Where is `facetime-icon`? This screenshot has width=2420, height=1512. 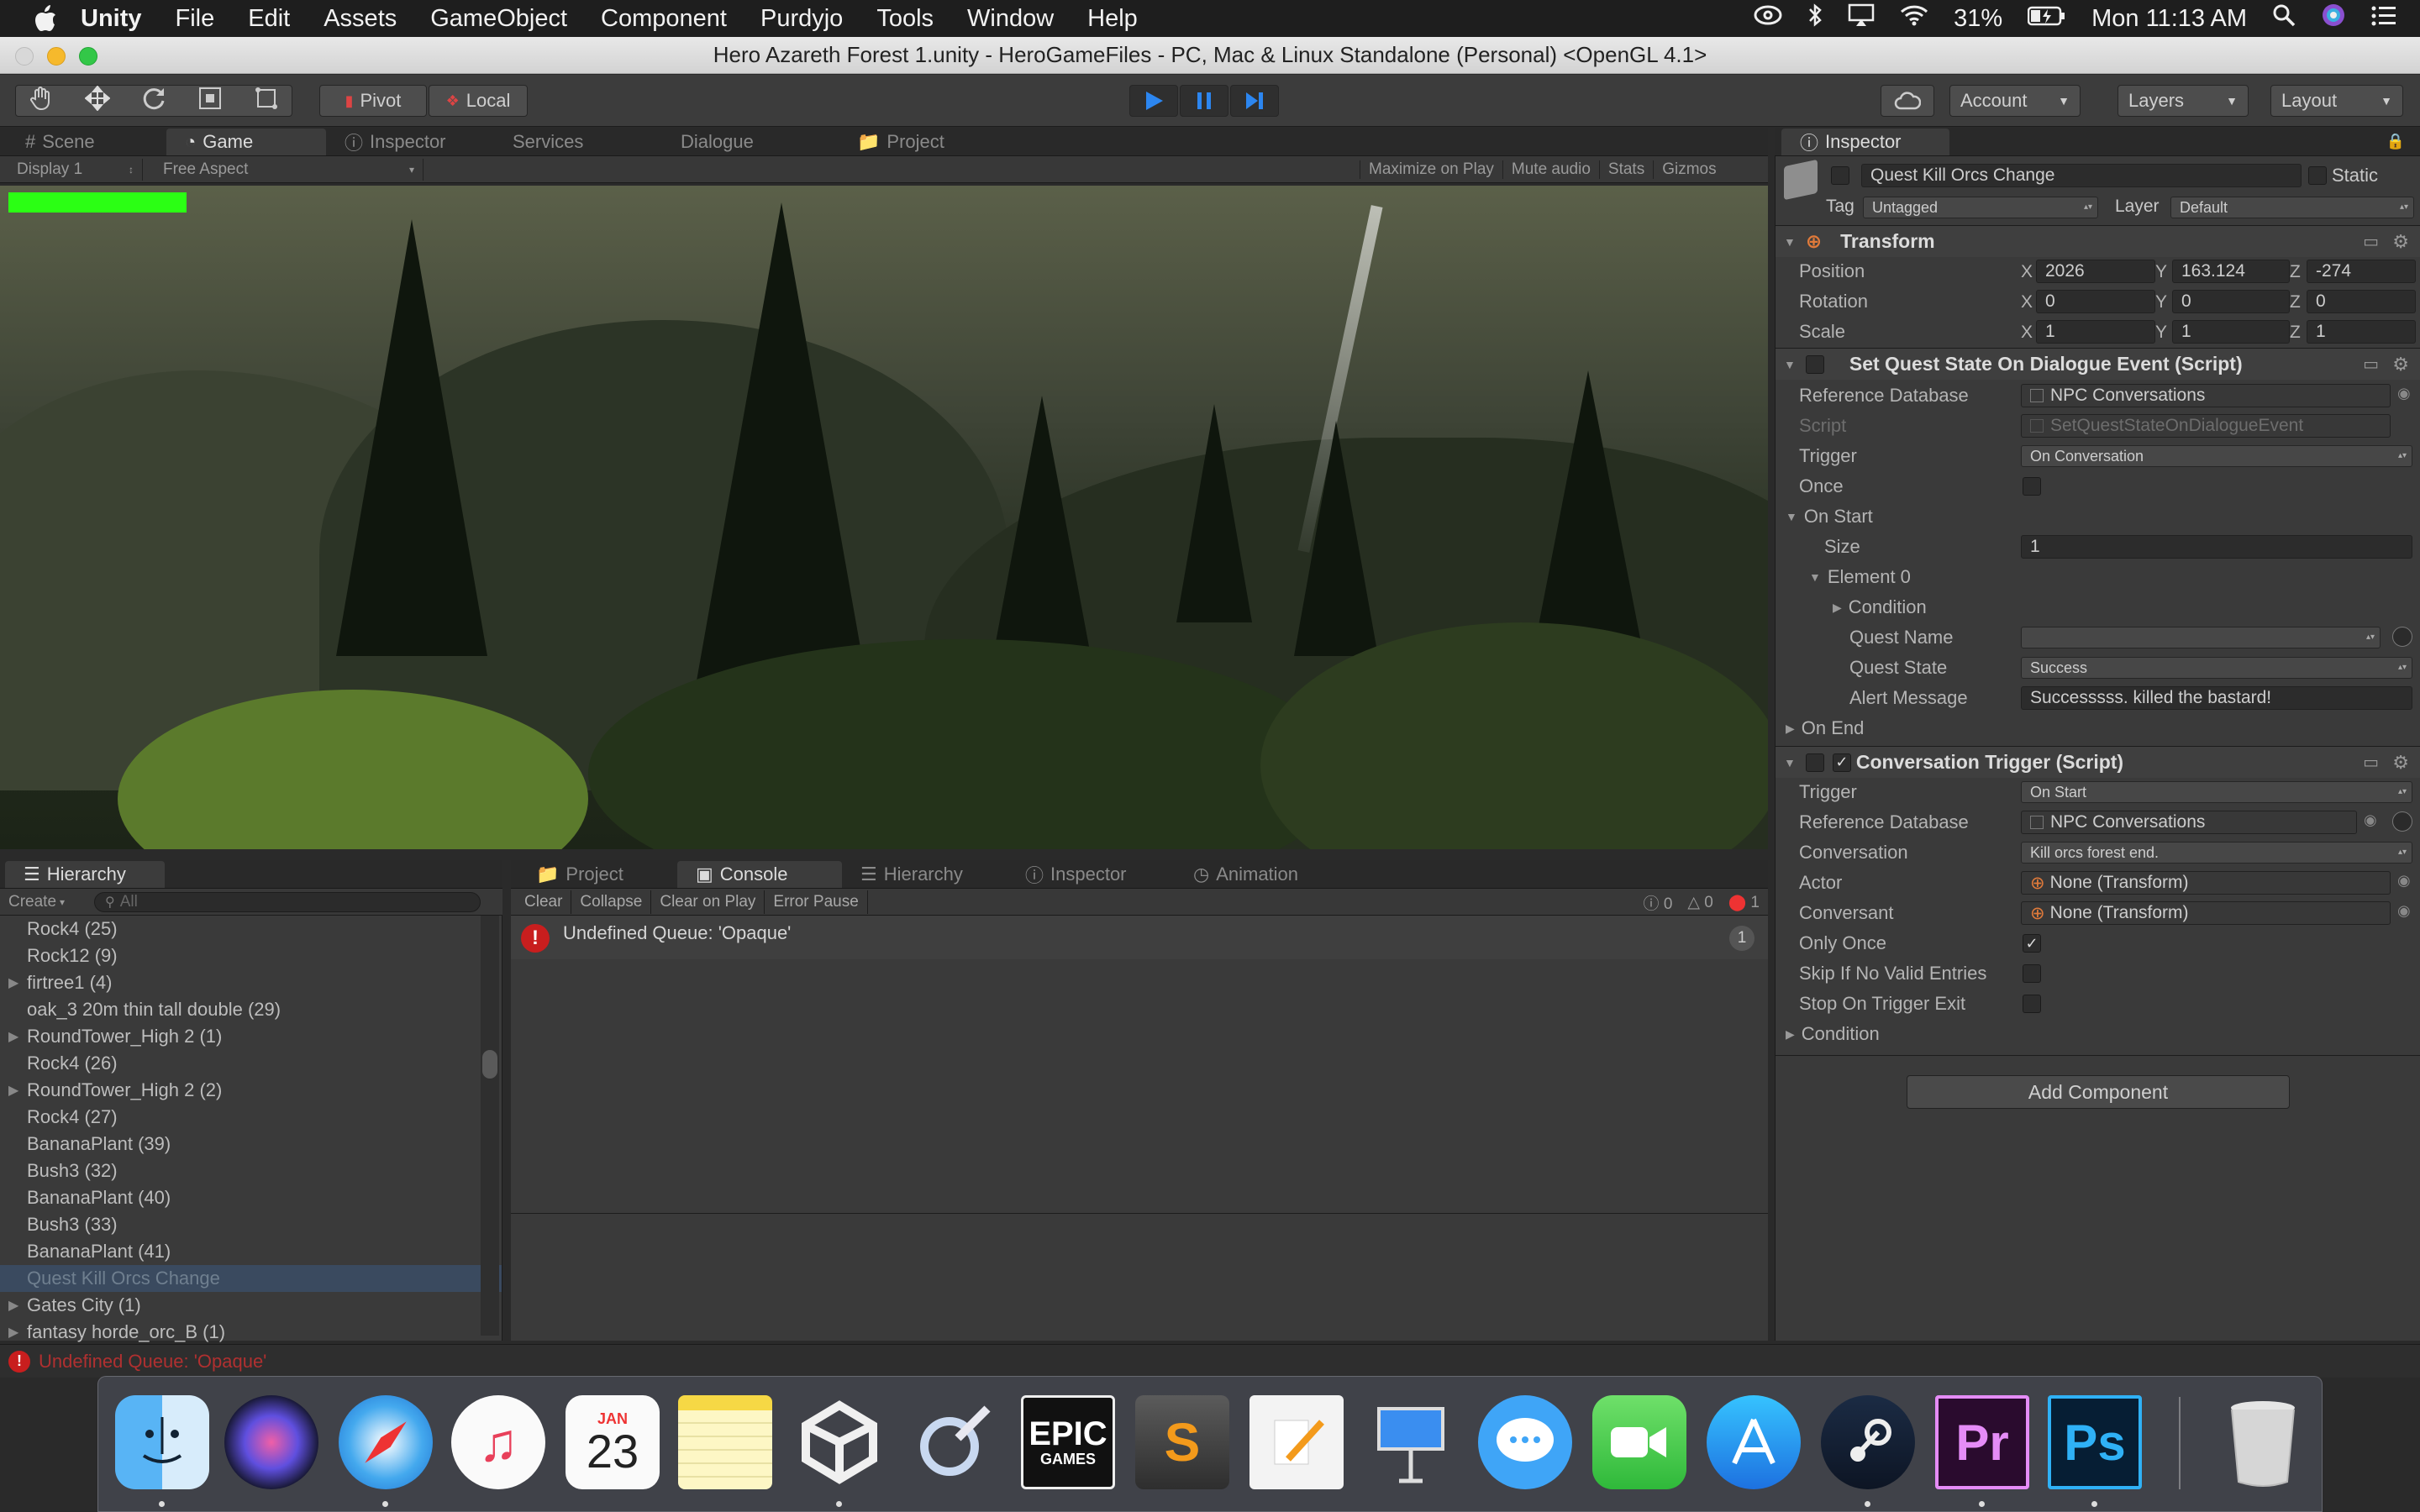
facetime-icon is located at coordinates (1639, 1442).